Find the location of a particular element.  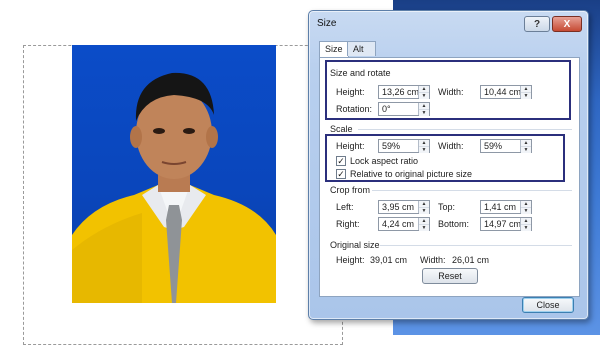

scale-width-value: 59% is located at coordinates (493, 146).